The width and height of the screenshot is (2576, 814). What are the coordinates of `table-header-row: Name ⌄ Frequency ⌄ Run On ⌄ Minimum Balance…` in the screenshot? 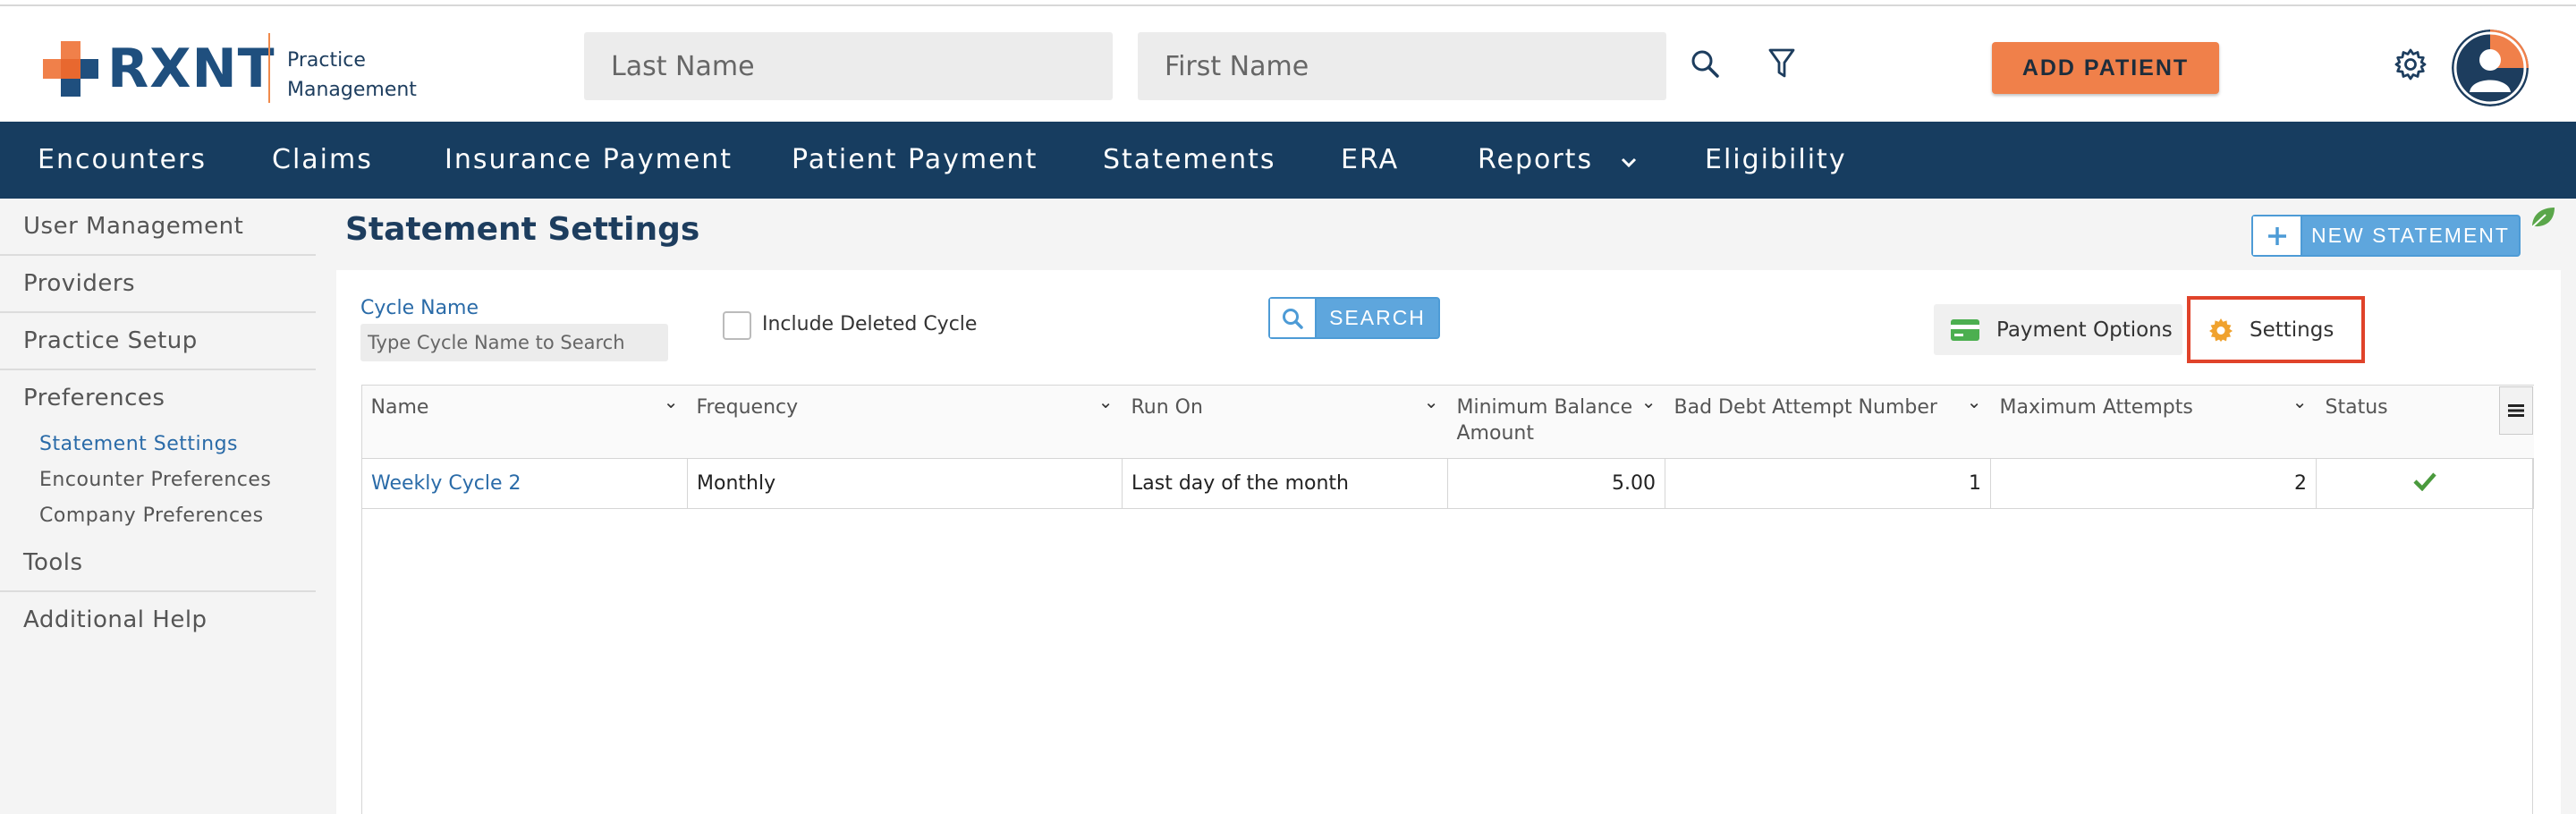 It's located at (1447, 422).